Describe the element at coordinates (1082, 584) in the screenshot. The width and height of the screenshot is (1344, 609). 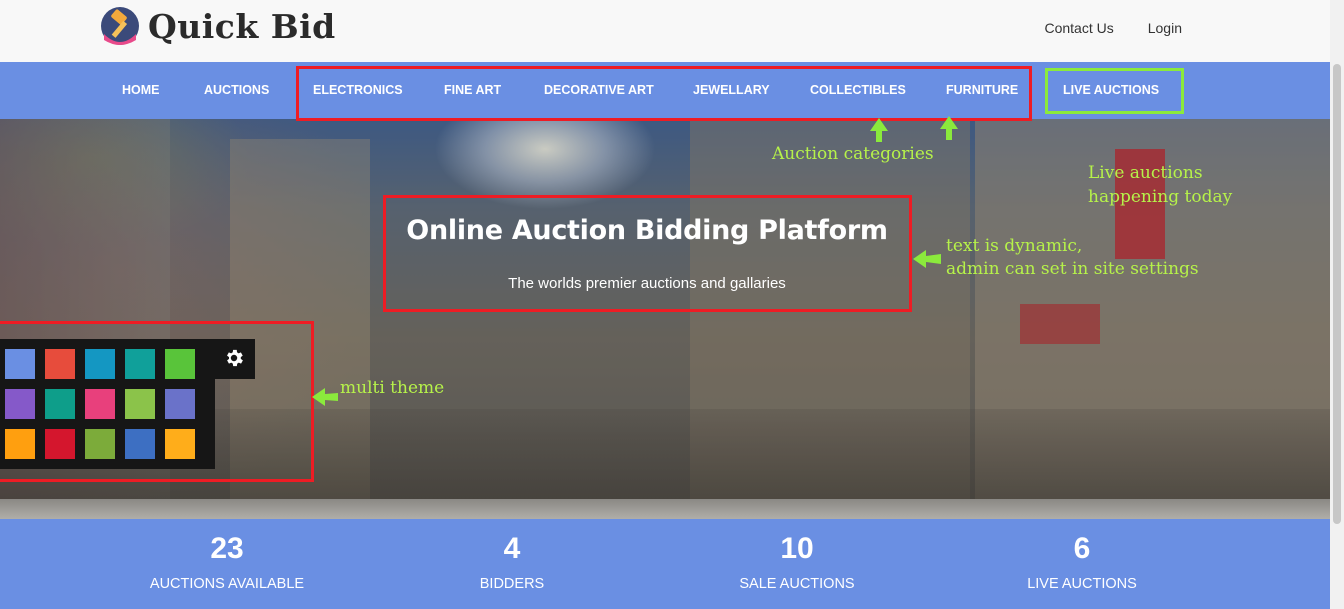
I see `stat-label: LIVE AUCTIONS` at that location.